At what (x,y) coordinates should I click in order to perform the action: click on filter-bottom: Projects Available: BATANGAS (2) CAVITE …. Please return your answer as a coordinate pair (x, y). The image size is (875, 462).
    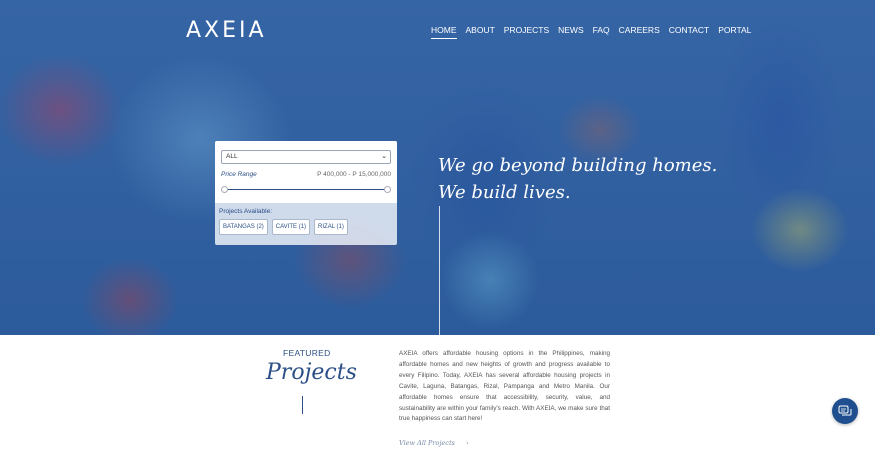
    Looking at the image, I should click on (306, 221).